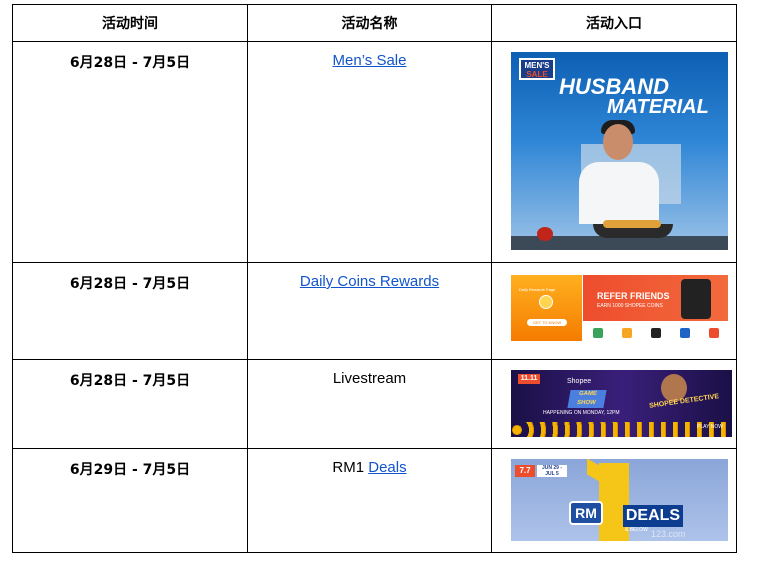  Describe the element at coordinates (369, 311) in the screenshot. I see `name-cell: Daily Coins Rewards` at that location.